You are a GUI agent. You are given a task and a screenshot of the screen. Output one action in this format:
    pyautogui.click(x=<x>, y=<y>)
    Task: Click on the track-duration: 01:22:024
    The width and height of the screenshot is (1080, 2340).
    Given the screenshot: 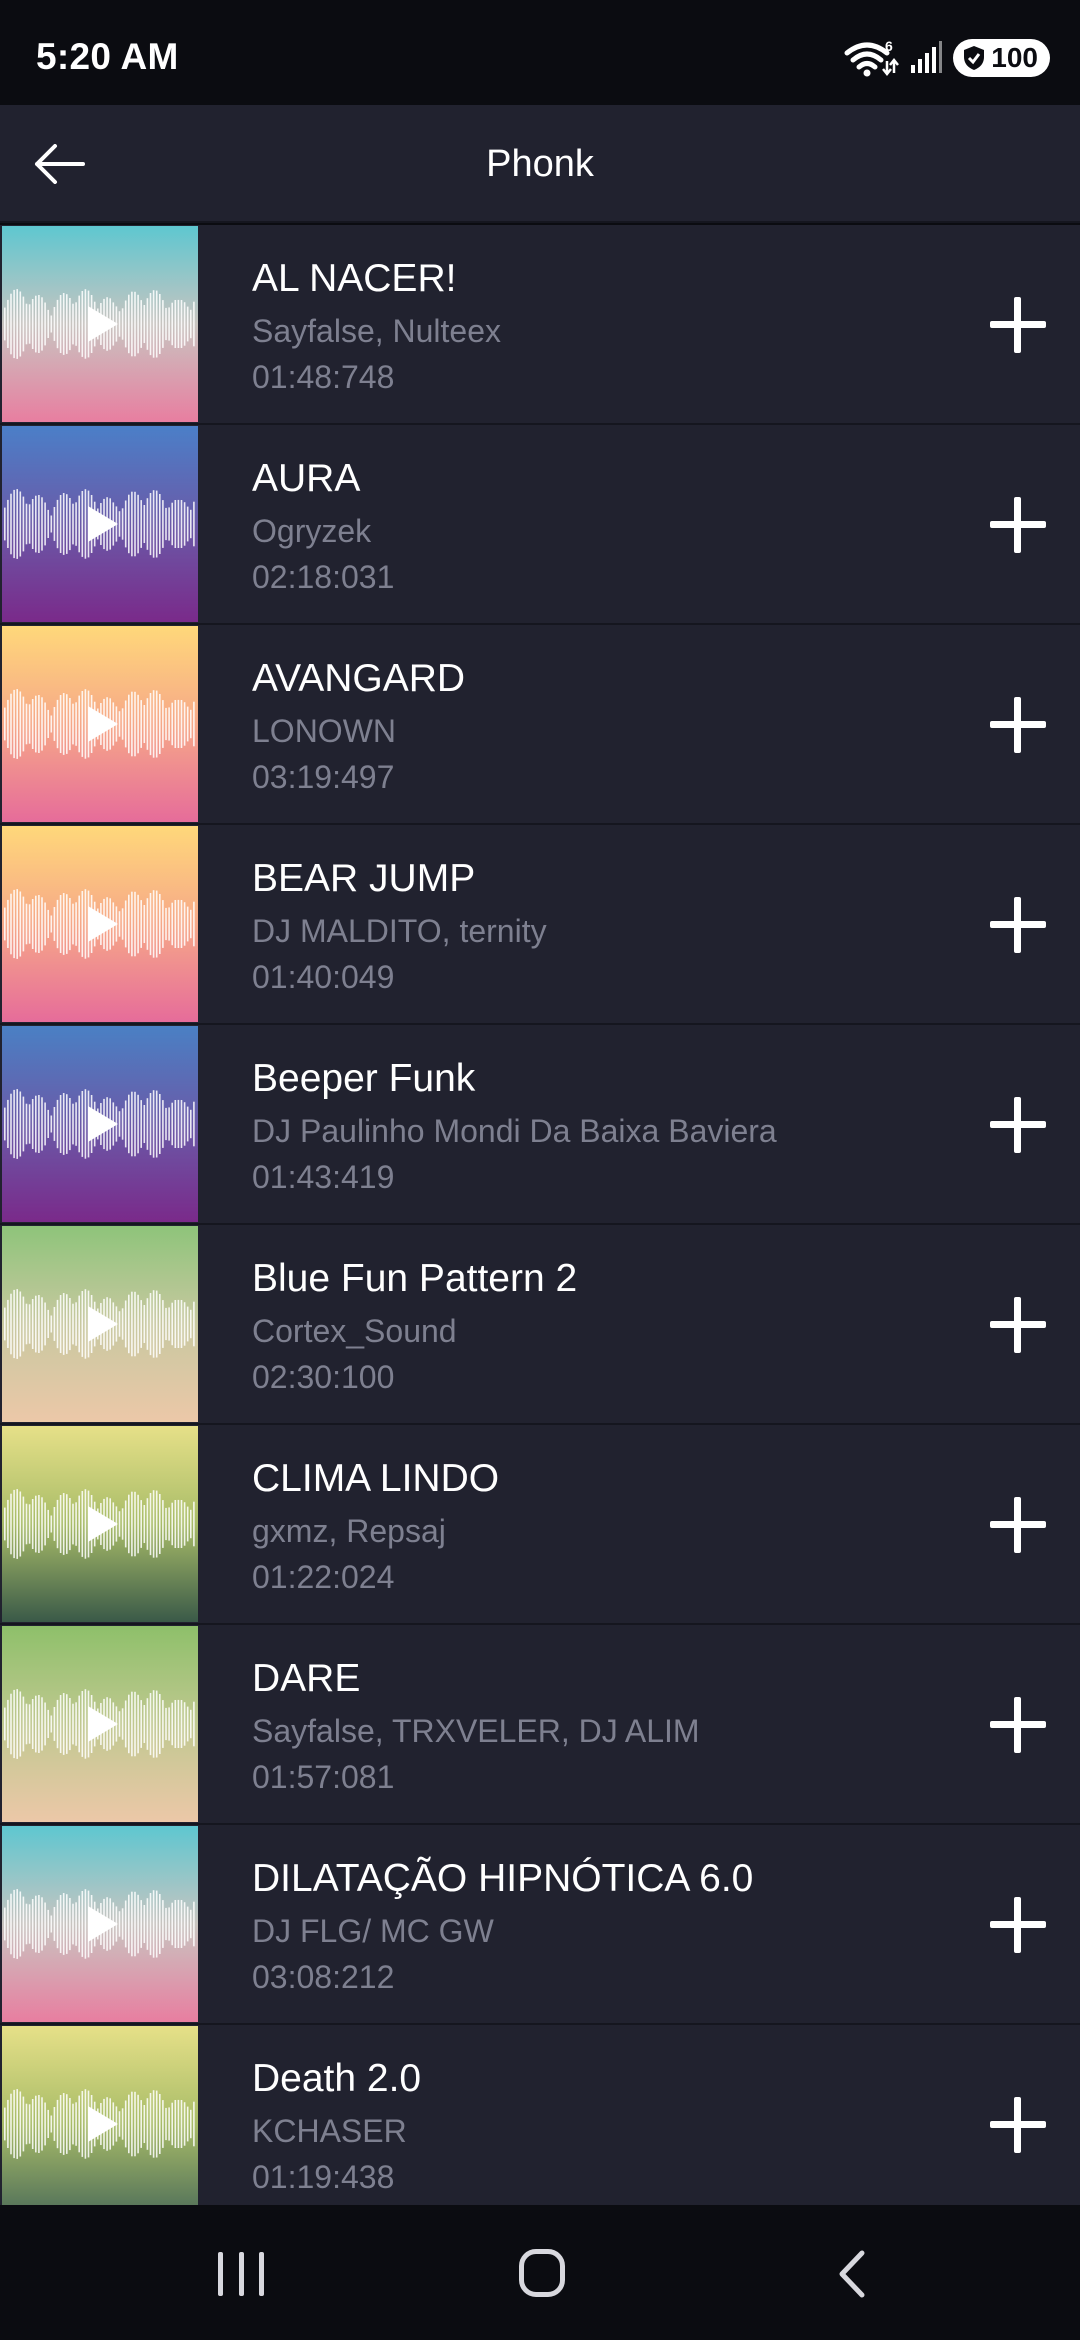 What is the action you would take?
    pyautogui.click(x=323, y=1577)
    